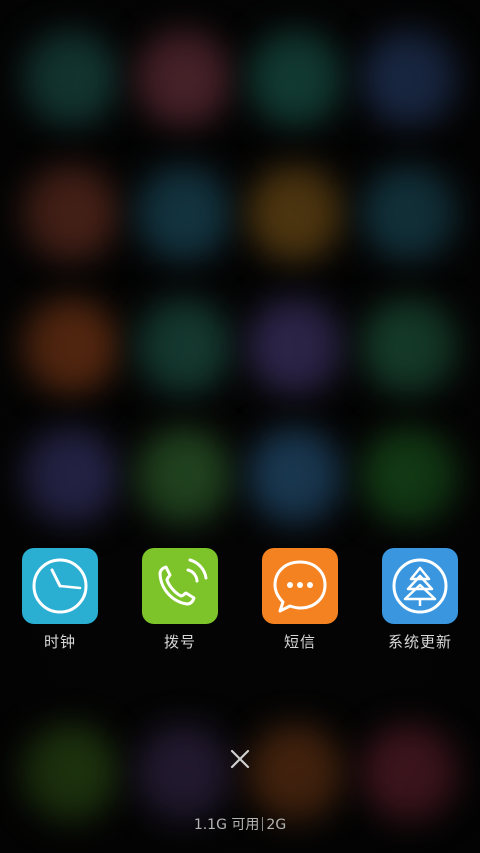 The image size is (480, 853). I want to click on clock-icon, so click(60, 586).